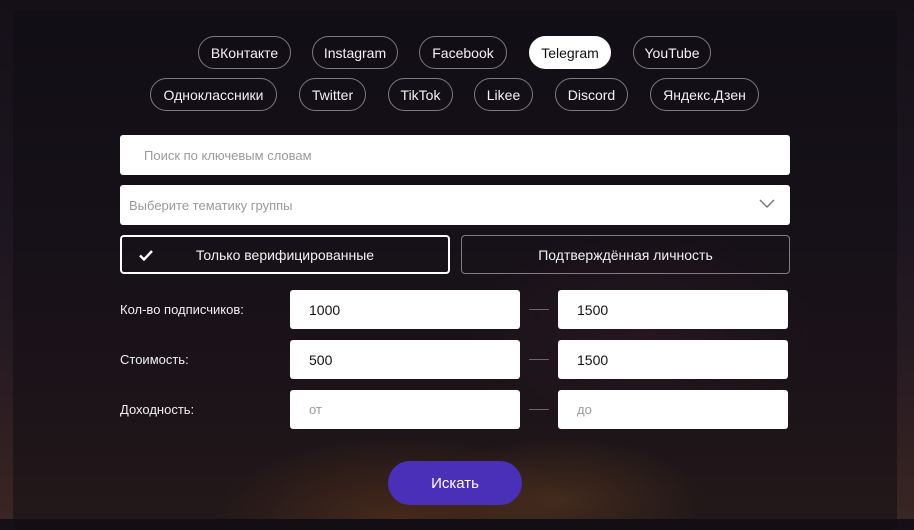  Describe the element at coordinates (405, 359) in the screenshot. I see `cost-from-input: 500` at that location.